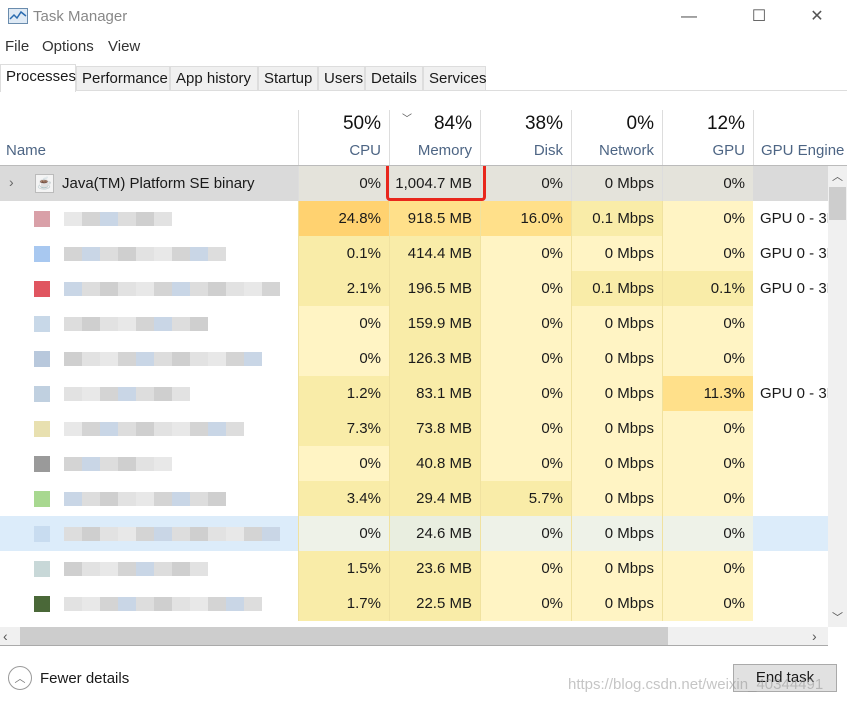 The image size is (847, 704). I want to click on process-row: 0% 126.3 MB 0% 0 Mbps 0%, so click(414, 358).